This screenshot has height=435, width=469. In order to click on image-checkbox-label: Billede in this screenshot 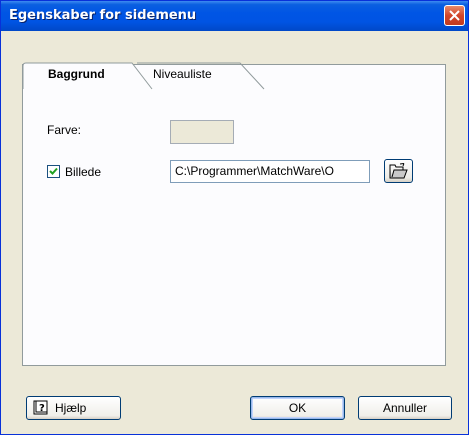, I will do `click(83, 172)`.